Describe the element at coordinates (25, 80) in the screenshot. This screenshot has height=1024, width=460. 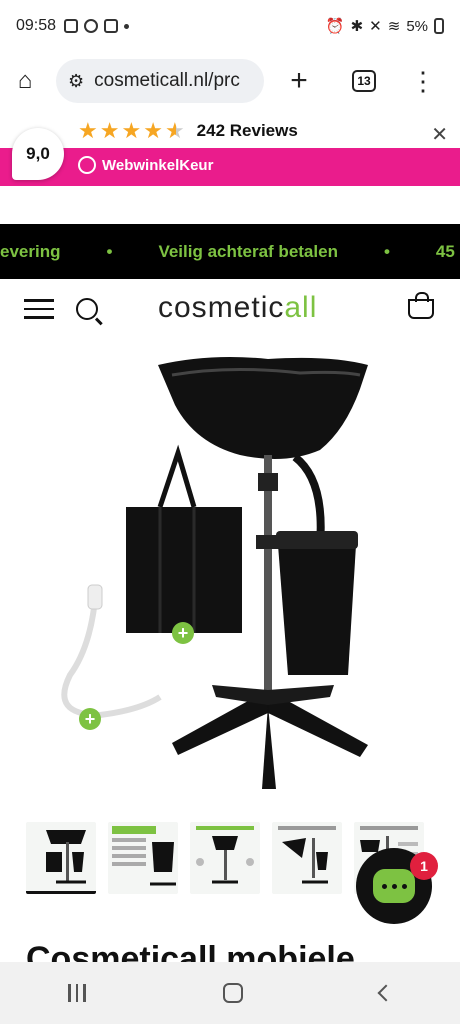
I see `home-icon: ⌂` at that location.